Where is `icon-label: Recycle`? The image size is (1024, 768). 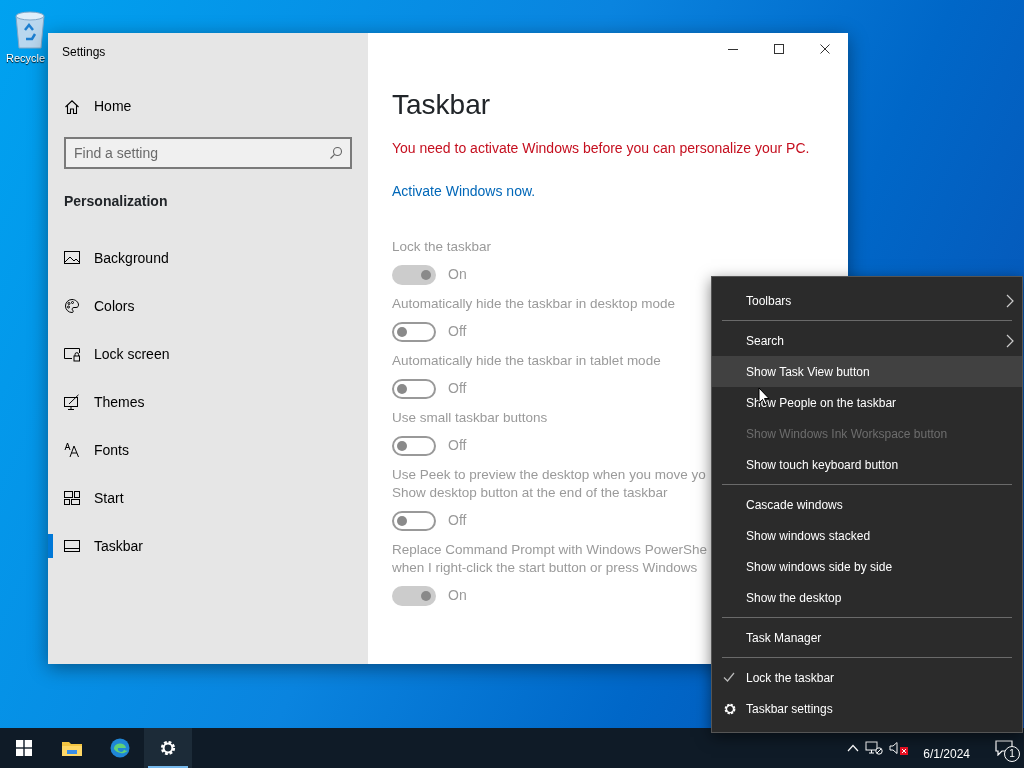
icon-label: Recycle is located at coordinates (26, 58).